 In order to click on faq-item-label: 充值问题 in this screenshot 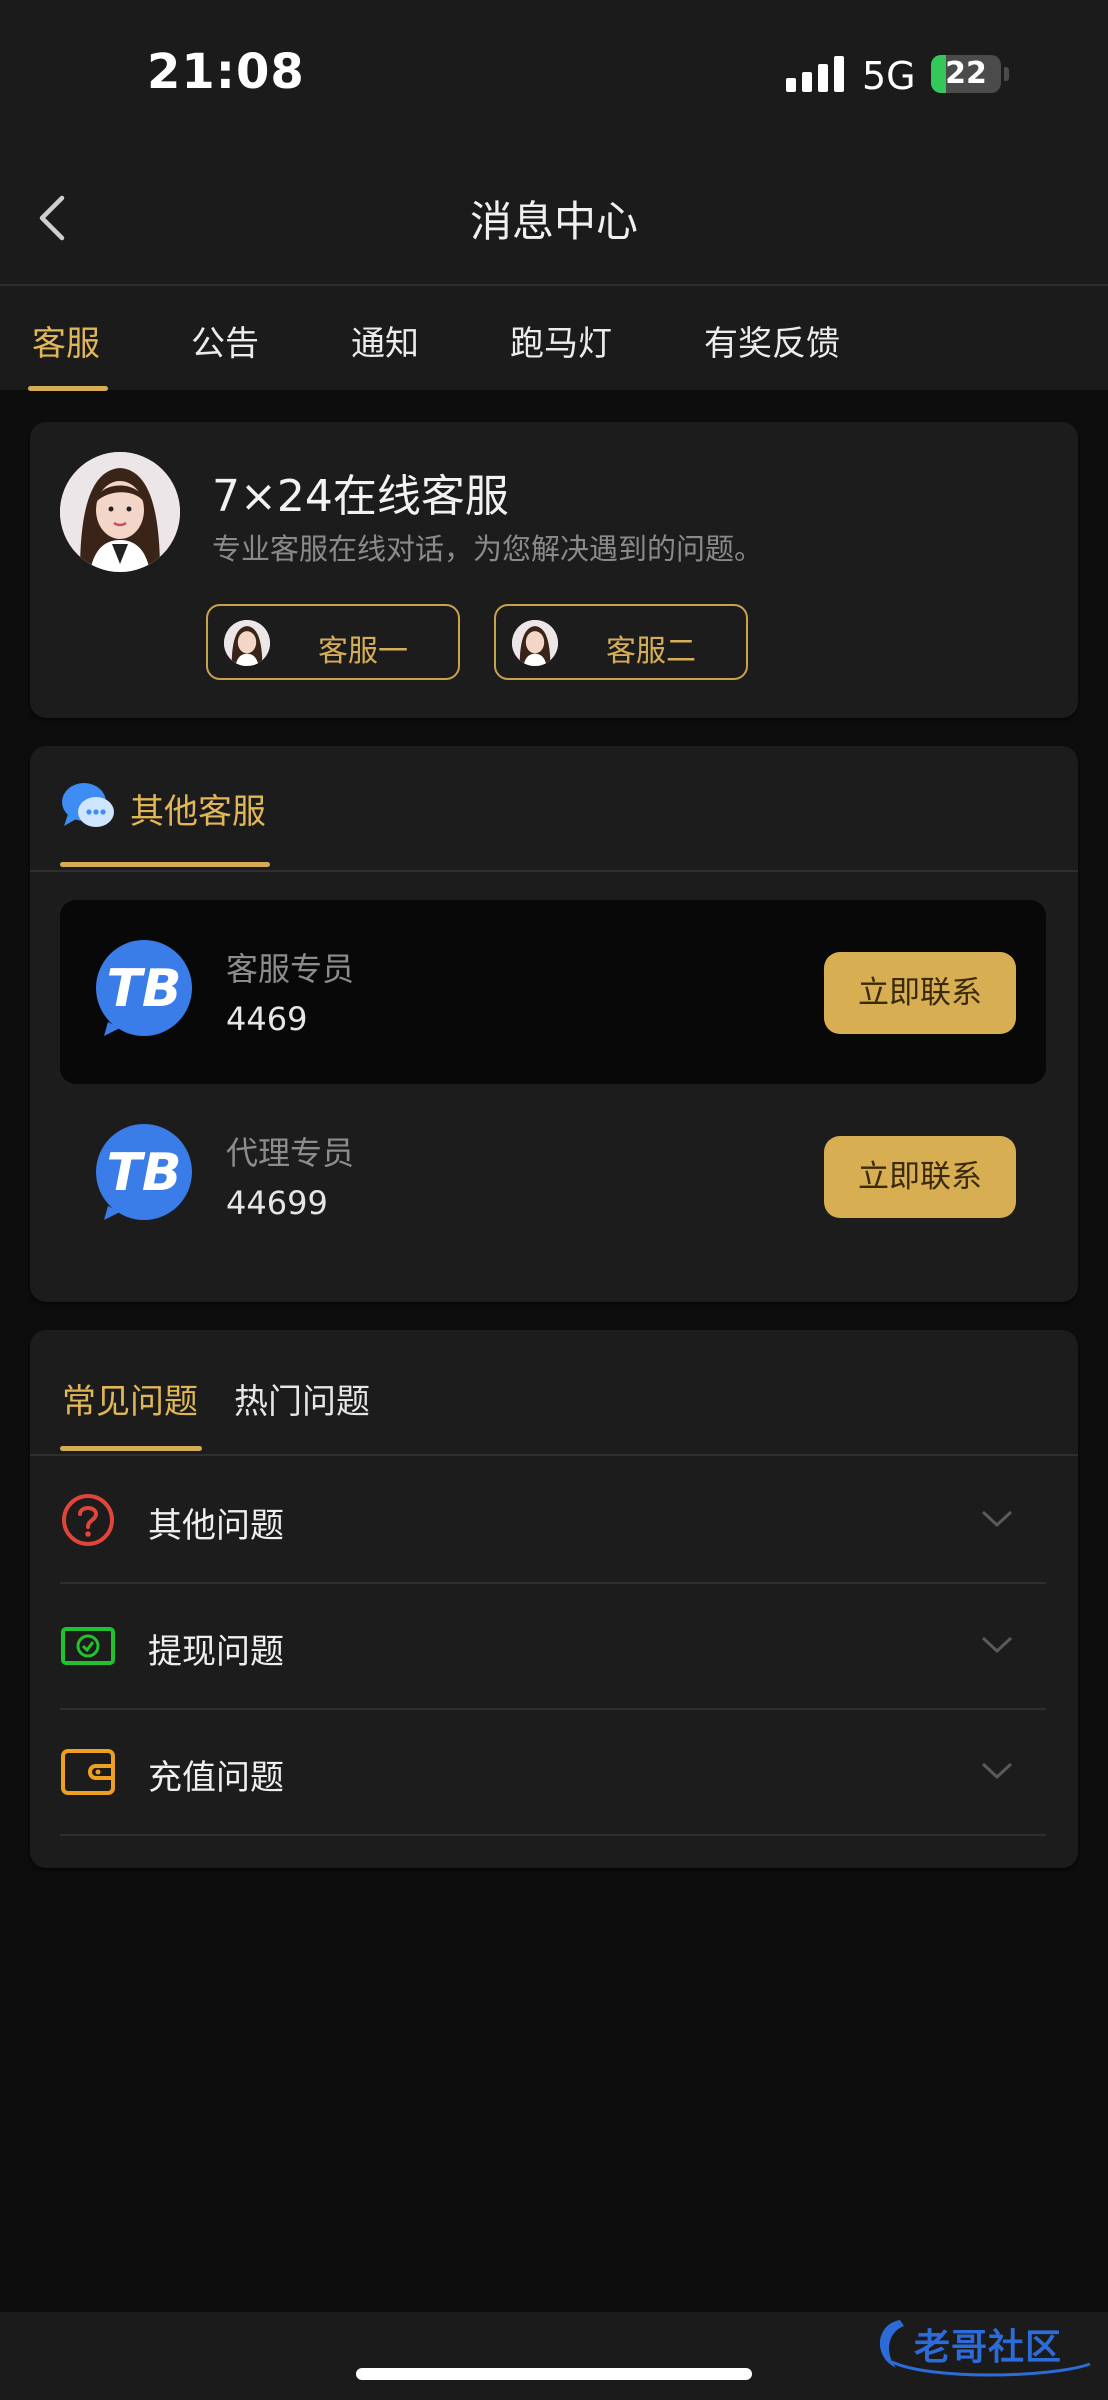, I will do `click(216, 1778)`.